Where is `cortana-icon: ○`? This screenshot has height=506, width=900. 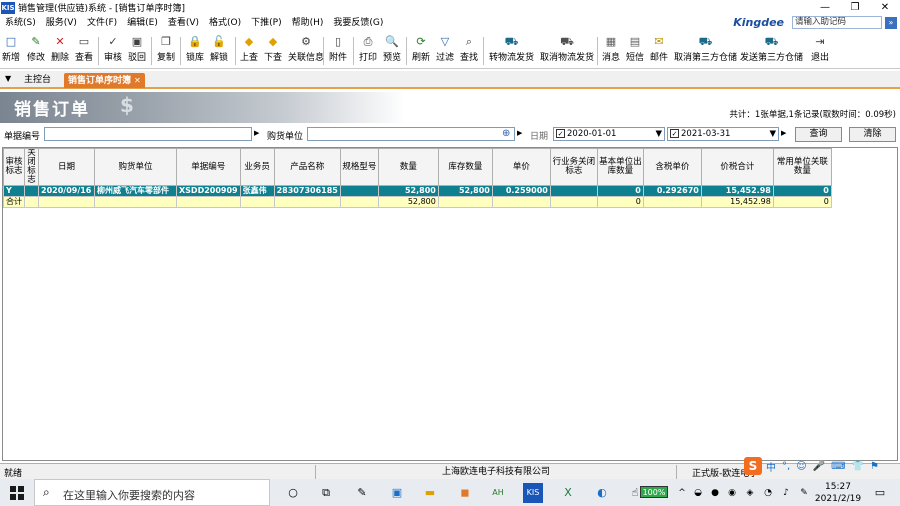
cortana-icon: ○ is located at coordinates (293, 493).